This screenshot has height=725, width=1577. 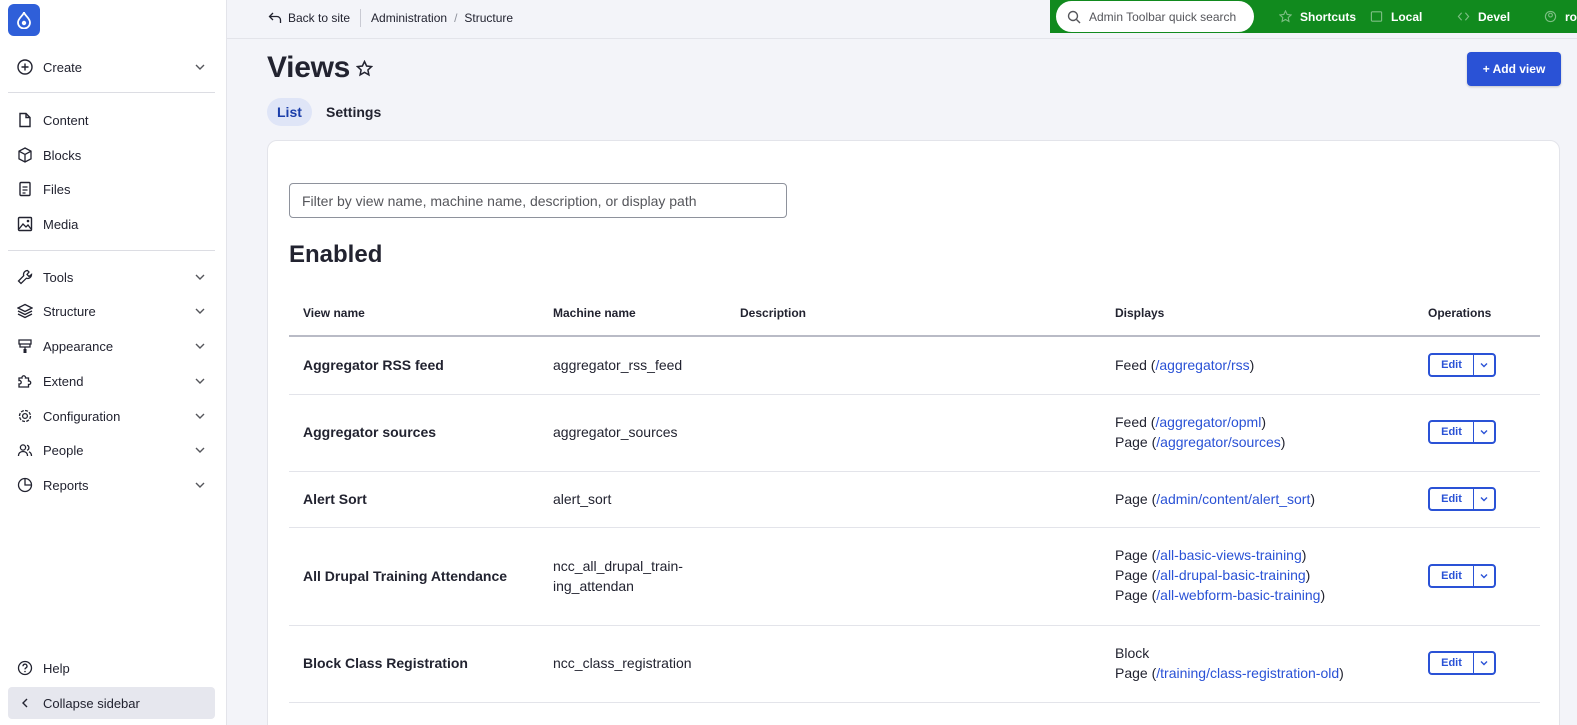 What do you see at coordinates (1233, 499) in the screenshot?
I see `display-path-link: /admin/content/alert_sort` at bounding box center [1233, 499].